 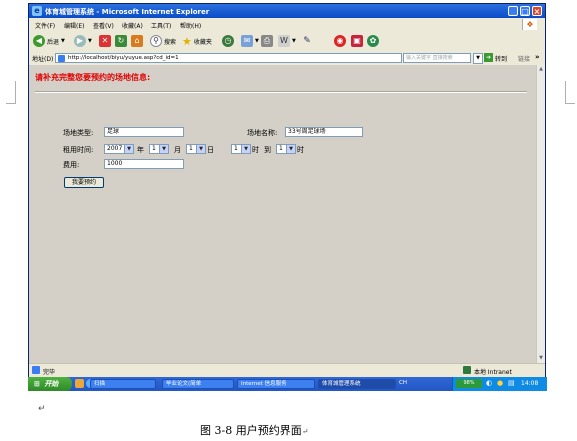 I want to click on year-select: 2007 ▼, so click(x=119, y=149).